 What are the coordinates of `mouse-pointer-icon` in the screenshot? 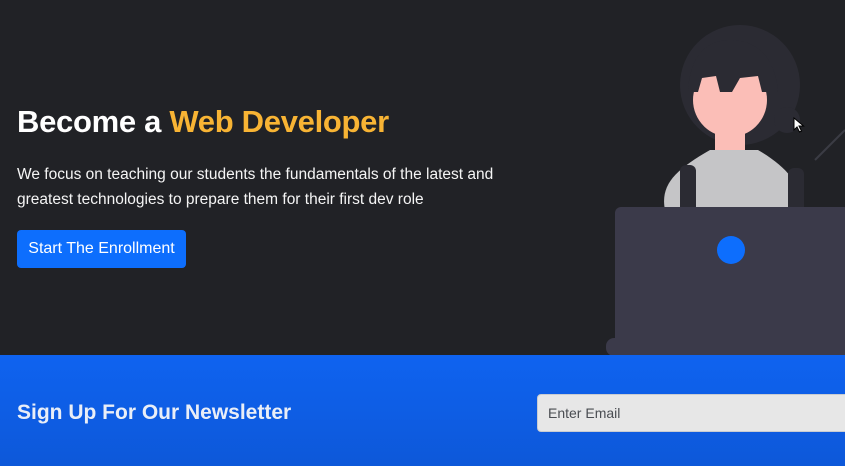 It's located at (799, 125).